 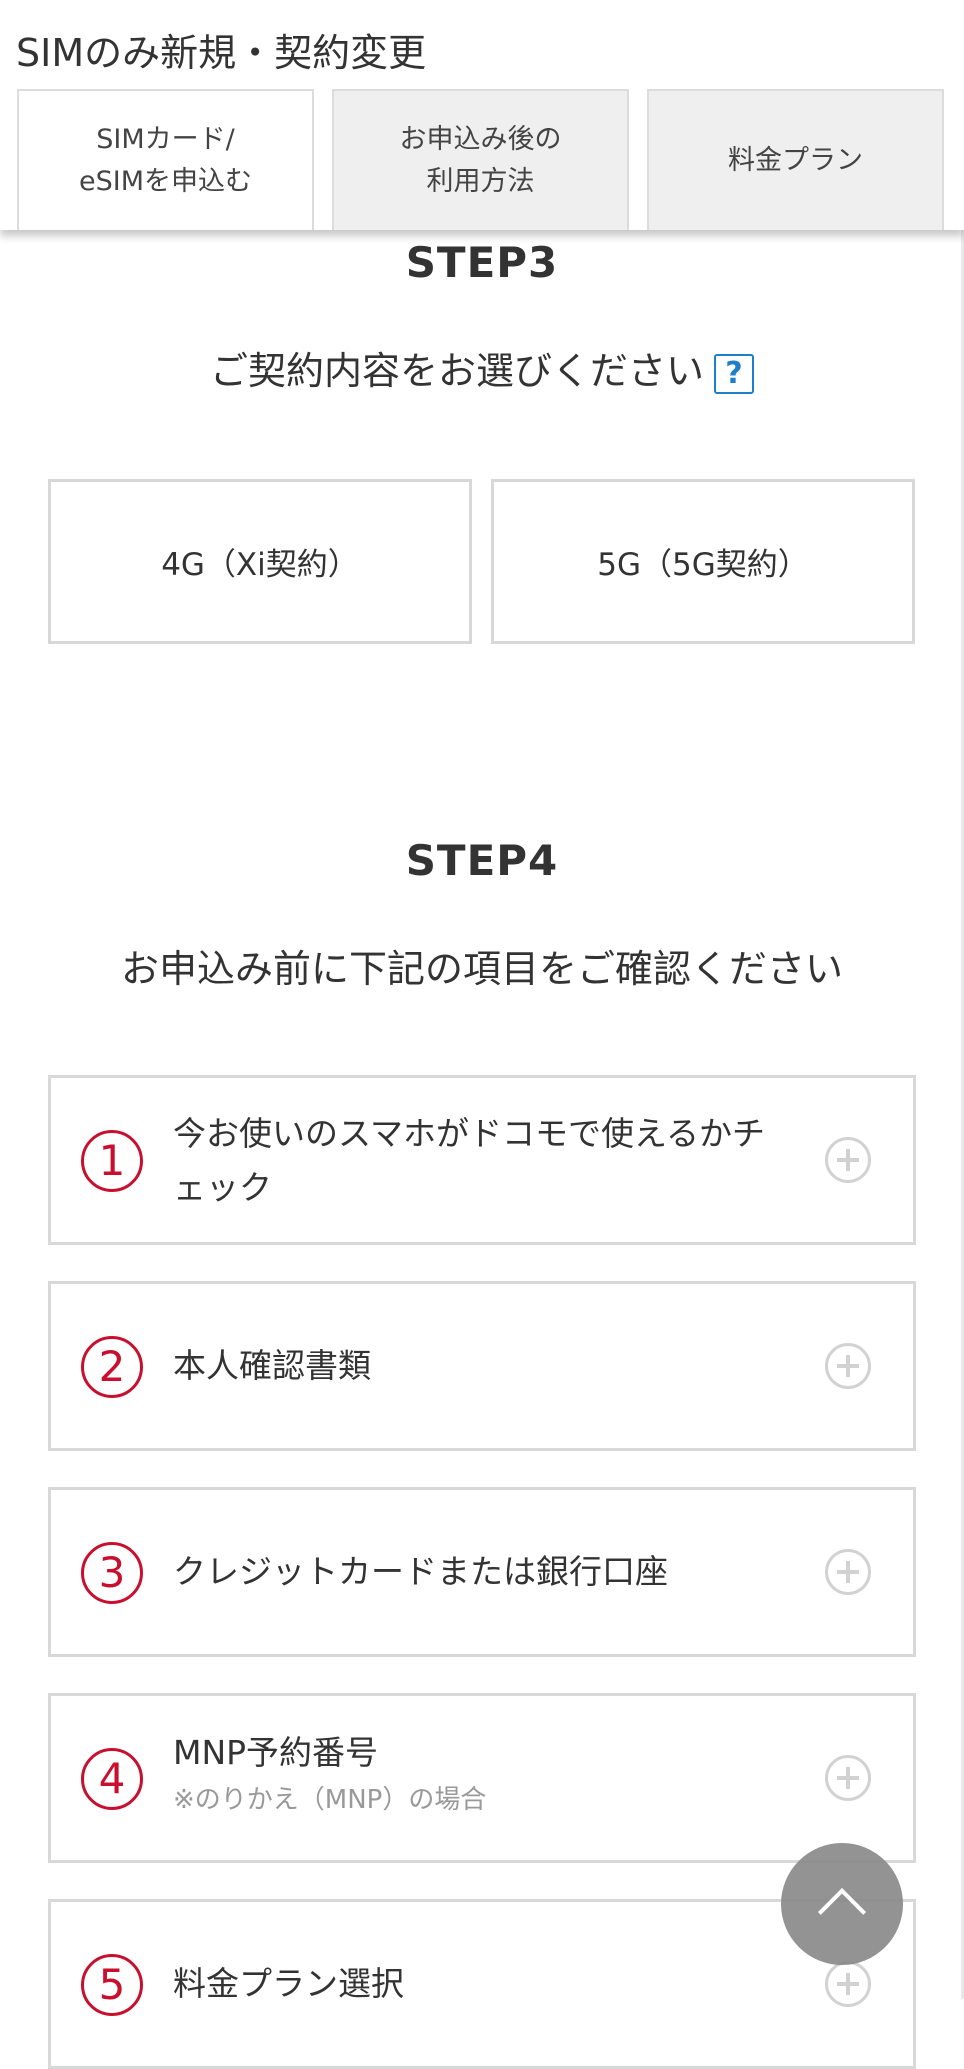 What do you see at coordinates (260, 565) in the screenshot?
I see `contract-4g-label: 4G（Xi契約）` at bounding box center [260, 565].